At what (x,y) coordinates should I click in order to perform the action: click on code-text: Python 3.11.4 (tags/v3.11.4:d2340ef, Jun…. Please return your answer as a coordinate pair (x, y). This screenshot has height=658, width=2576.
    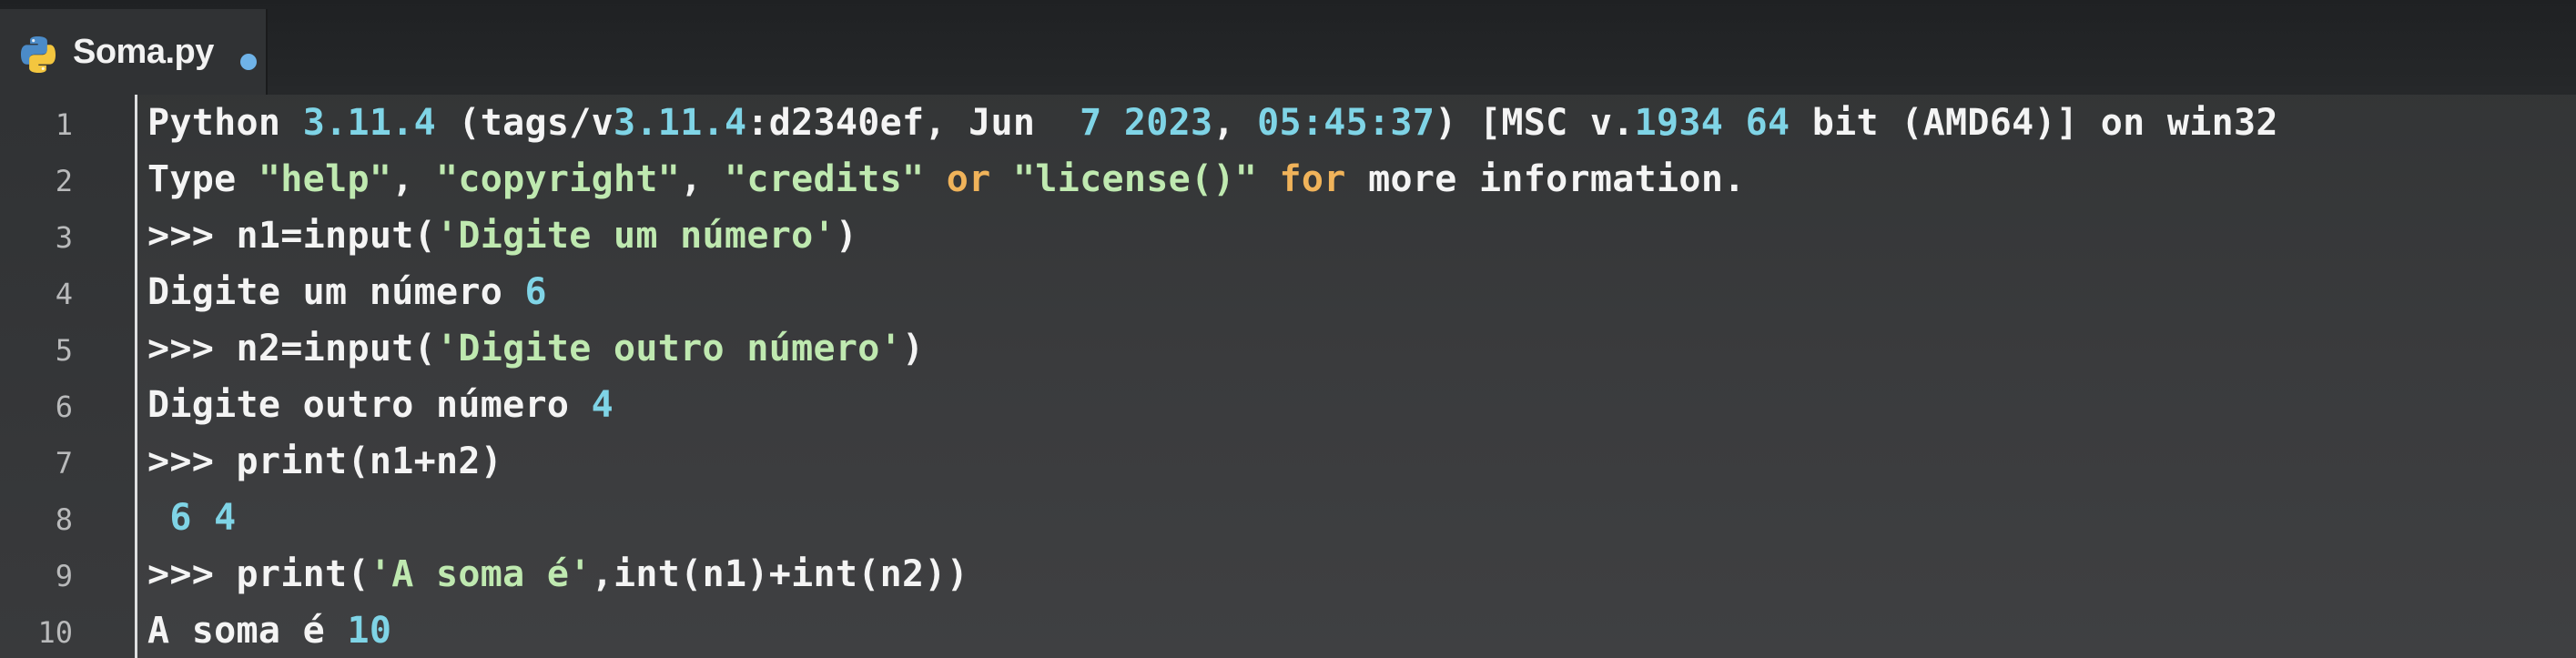
    Looking at the image, I should click on (1212, 123).